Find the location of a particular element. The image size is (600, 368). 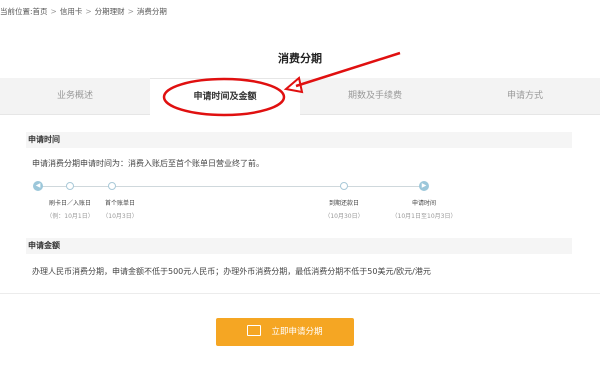

tab-time-amount: 申请时间及金额 is located at coordinates (225, 97).